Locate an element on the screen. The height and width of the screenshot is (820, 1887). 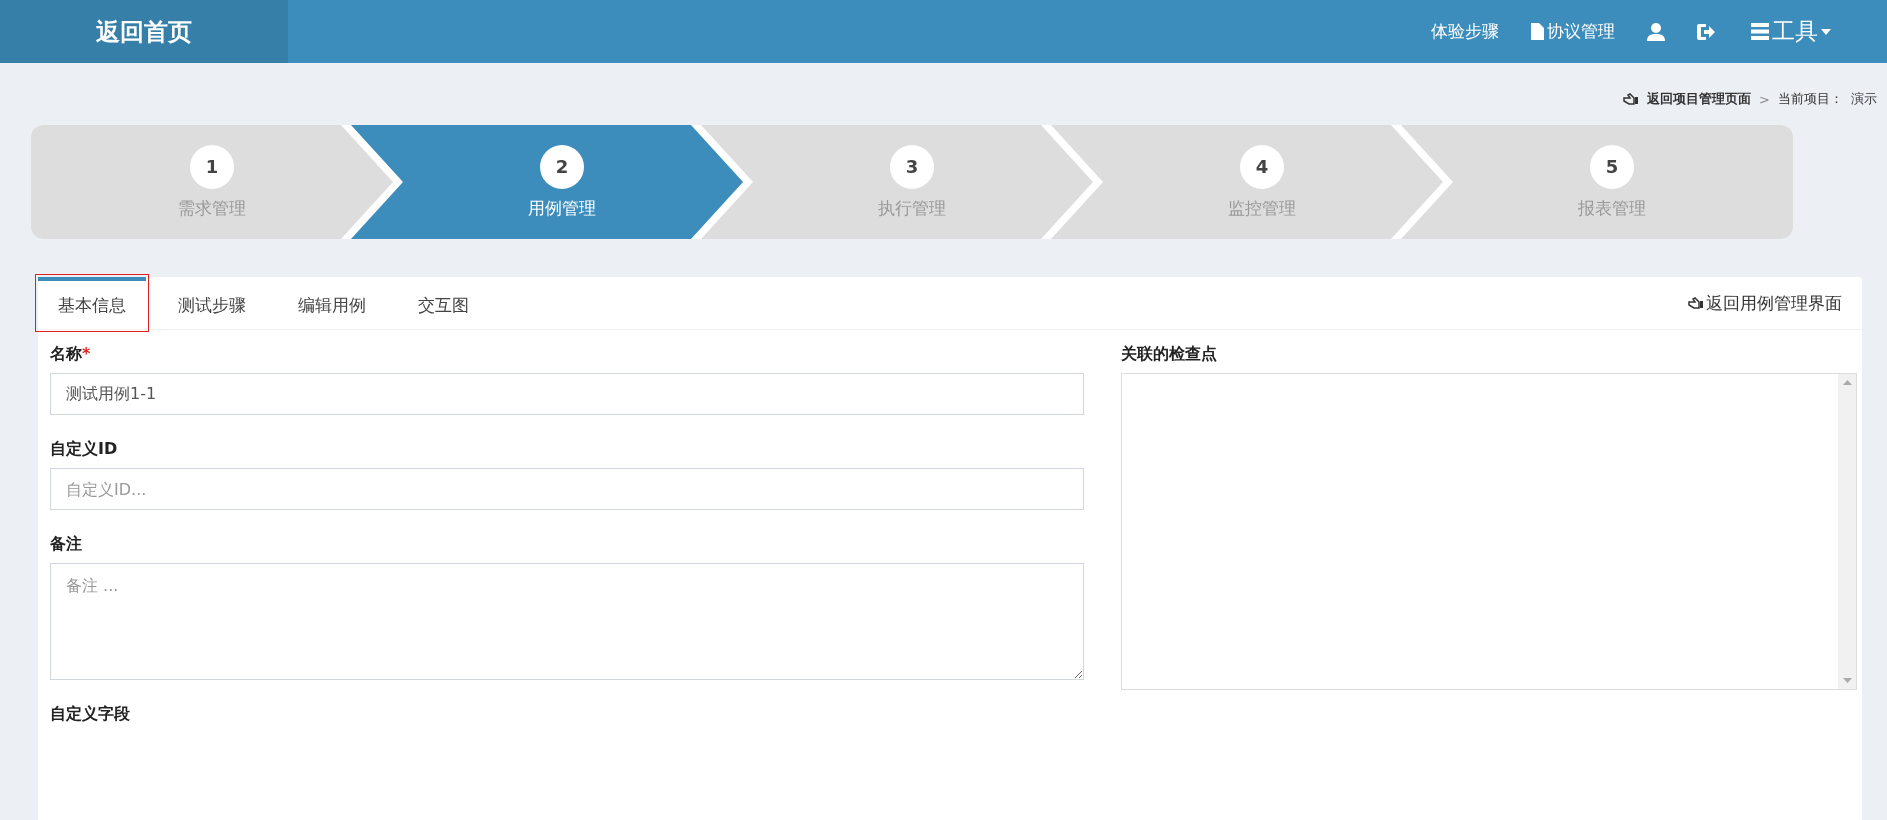
step-tab: 3 执行管理 is located at coordinates (912, 182).